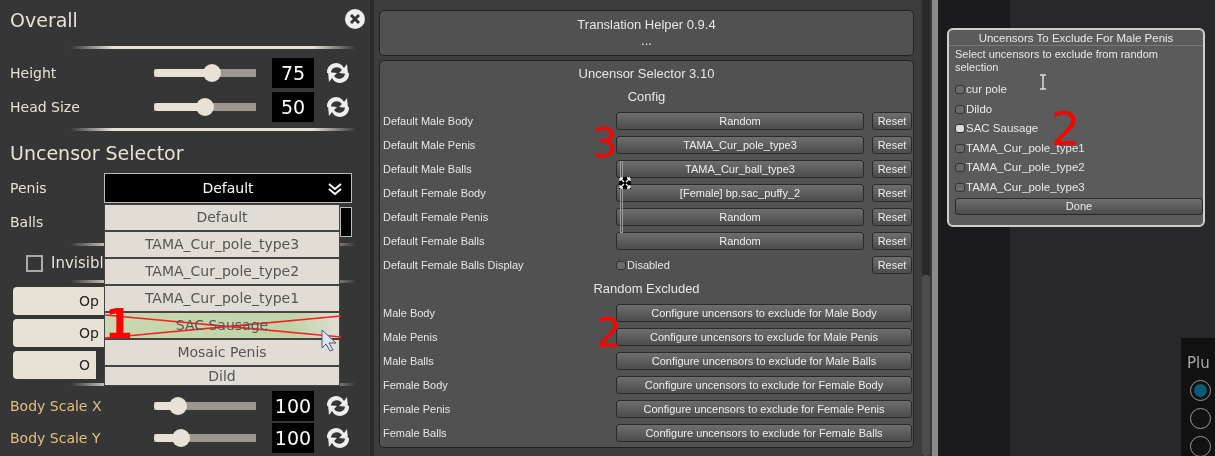 The image size is (1215, 456). I want to click on setting-label: Male Penis, so click(410, 336).